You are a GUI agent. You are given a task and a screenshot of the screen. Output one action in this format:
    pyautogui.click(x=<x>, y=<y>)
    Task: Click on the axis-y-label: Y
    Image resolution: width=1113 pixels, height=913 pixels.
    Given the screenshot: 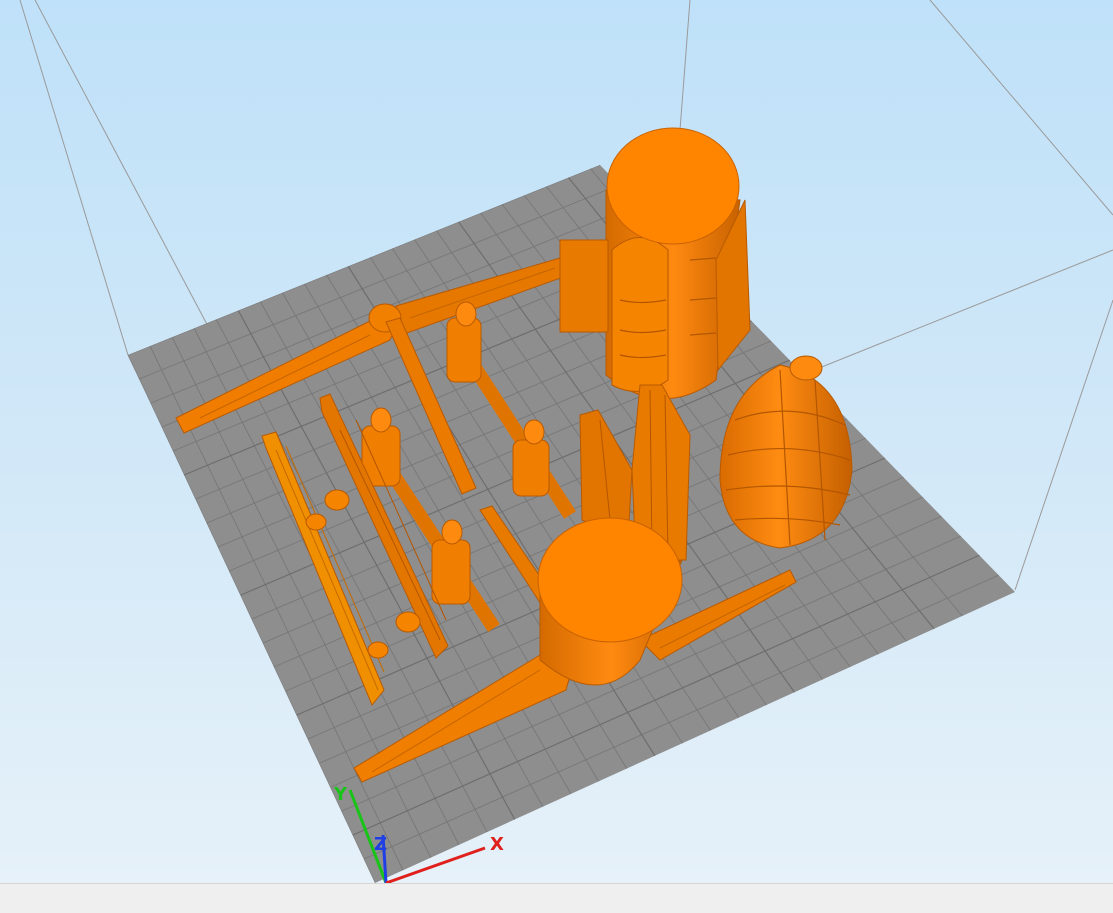 What is the action you would take?
    pyautogui.click(x=340, y=794)
    